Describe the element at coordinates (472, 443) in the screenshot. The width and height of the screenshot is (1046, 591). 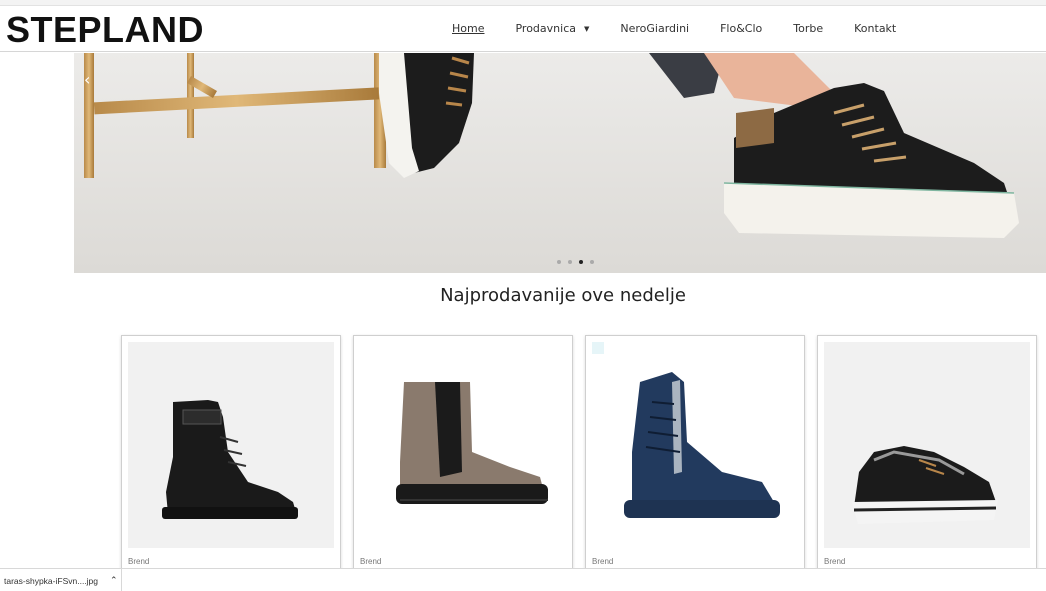
I see `taupe-chelsea-boot-image` at that location.